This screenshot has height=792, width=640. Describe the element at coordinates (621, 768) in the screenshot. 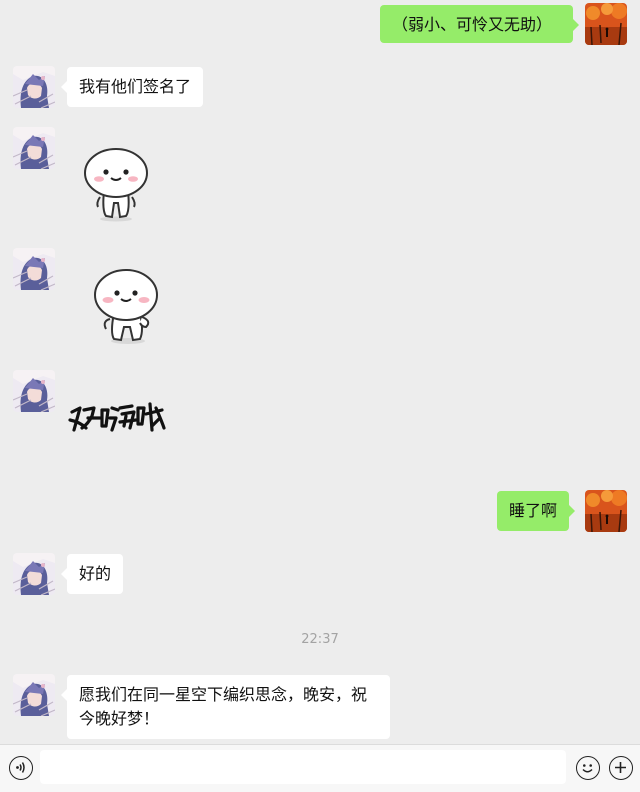

I see `plus-icon` at that location.